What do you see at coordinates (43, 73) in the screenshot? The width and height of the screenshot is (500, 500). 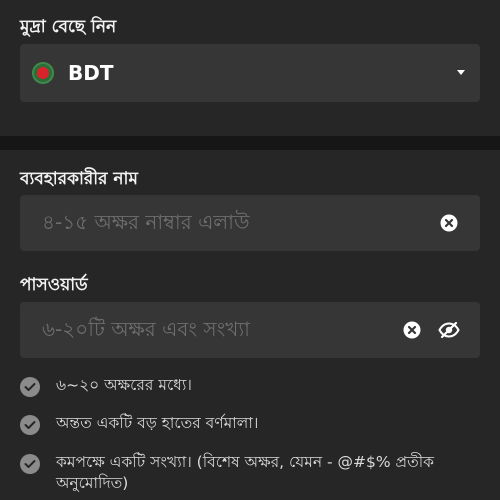 I see `bangladesh-flag-icon` at bounding box center [43, 73].